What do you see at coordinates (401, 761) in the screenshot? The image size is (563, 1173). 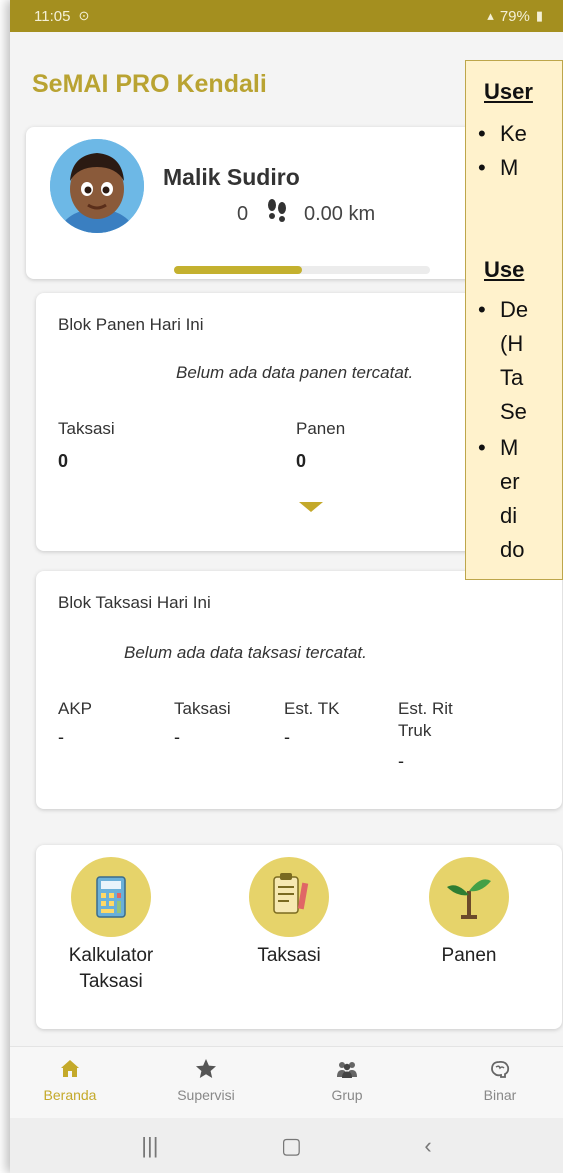 I see `col-est-rit-value: -` at bounding box center [401, 761].